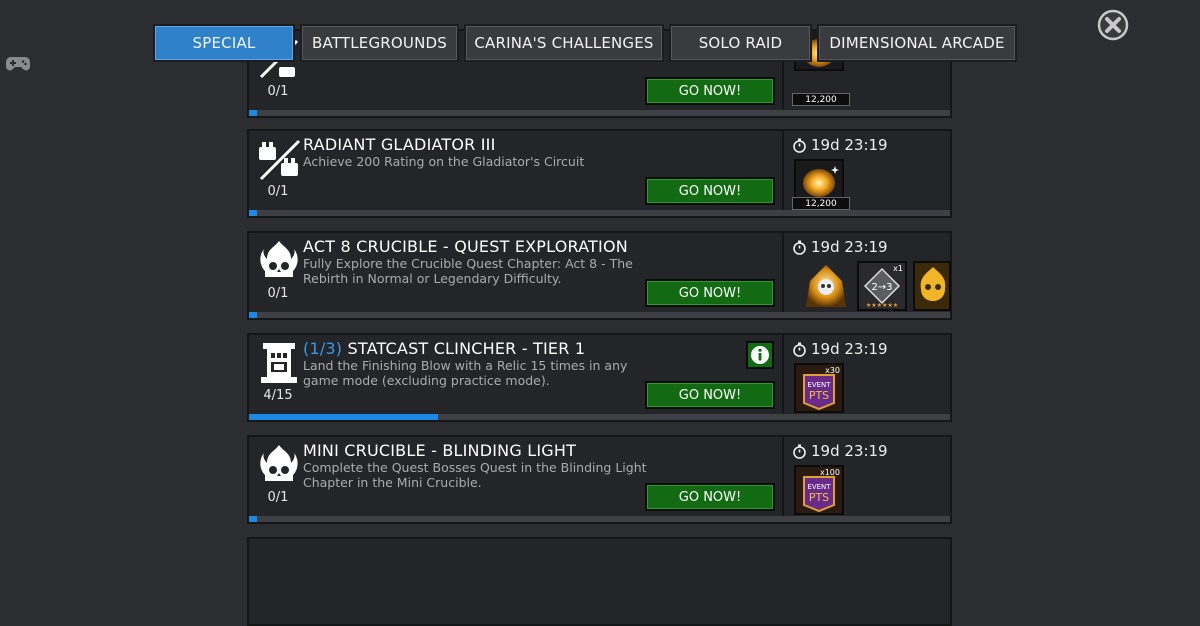 The image size is (1200, 626). What do you see at coordinates (280, 160) in the screenshot?
I see `gladiator-icon` at bounding box center [280, 160].